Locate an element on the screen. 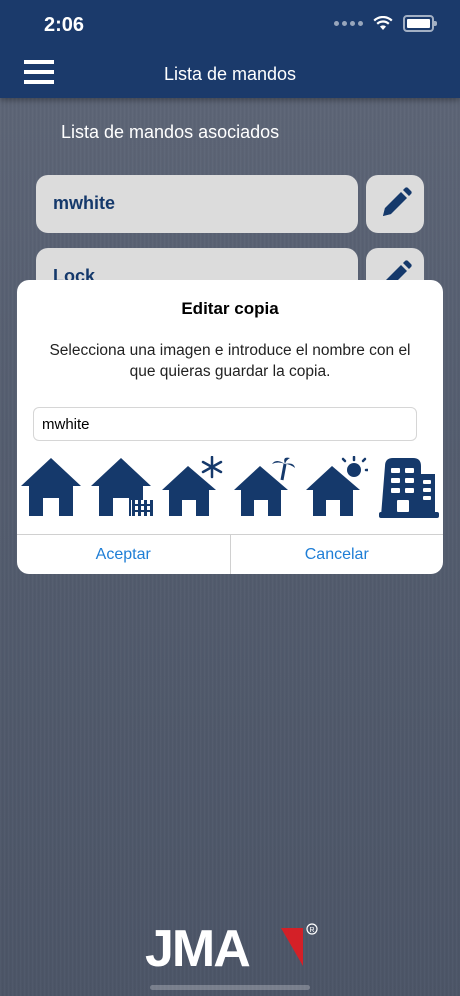 The width and height of the screenshot is (460, 996). page-title: Lista de mandos is located at coordinates (230, 74).